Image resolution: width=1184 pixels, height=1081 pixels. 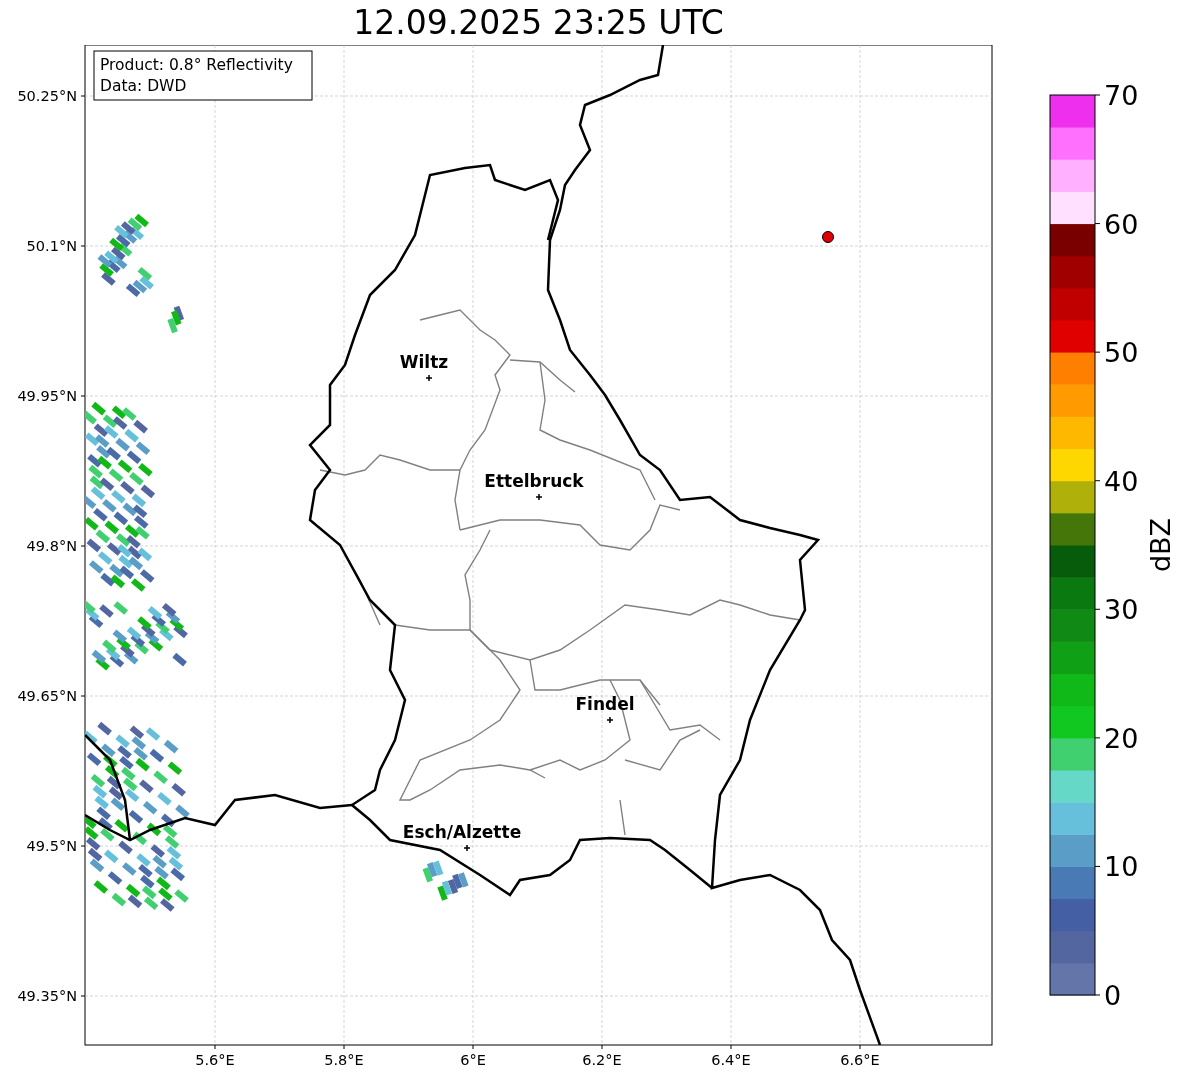 I want to click on x-tick-label: 6.2°E, so click(x=602, y=1060).